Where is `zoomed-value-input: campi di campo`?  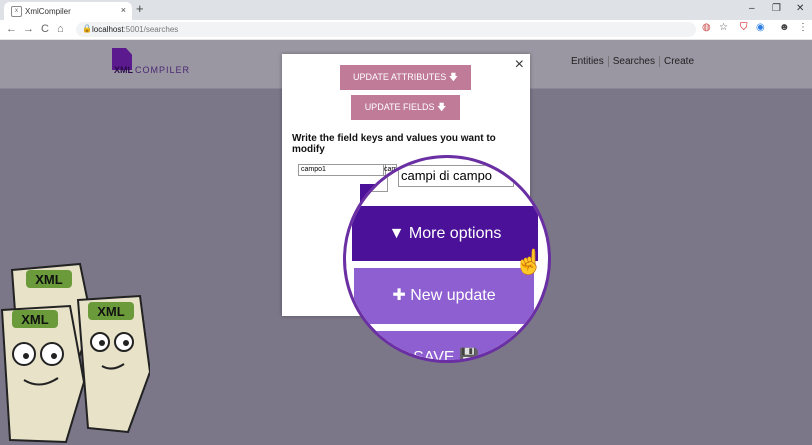
zoomed-value-input: campi di campo is located at coordinates (456, 176).